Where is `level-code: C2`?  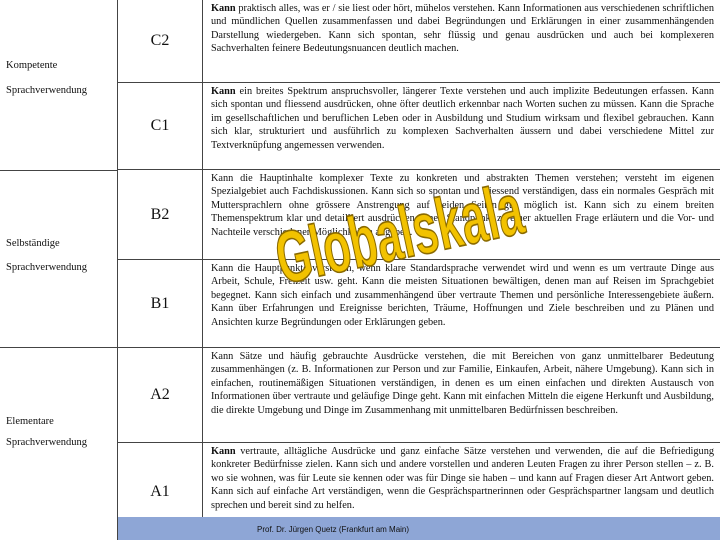
level-code: C2 is located at coordinates (160, 40).